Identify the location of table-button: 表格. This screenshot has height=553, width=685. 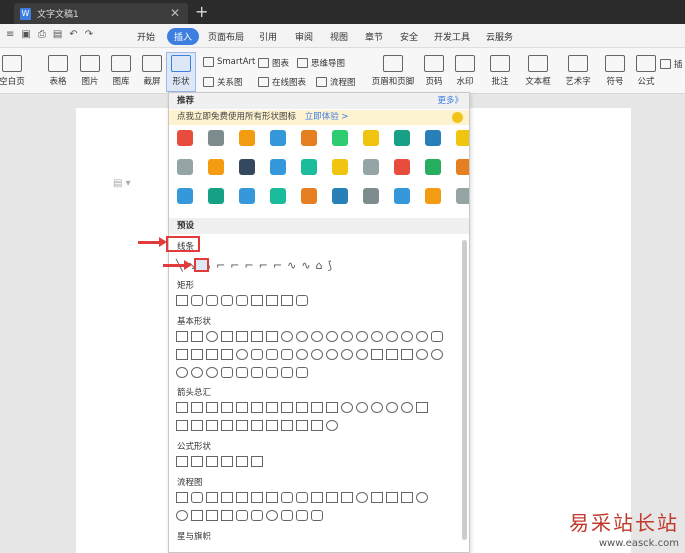
(58, 71).